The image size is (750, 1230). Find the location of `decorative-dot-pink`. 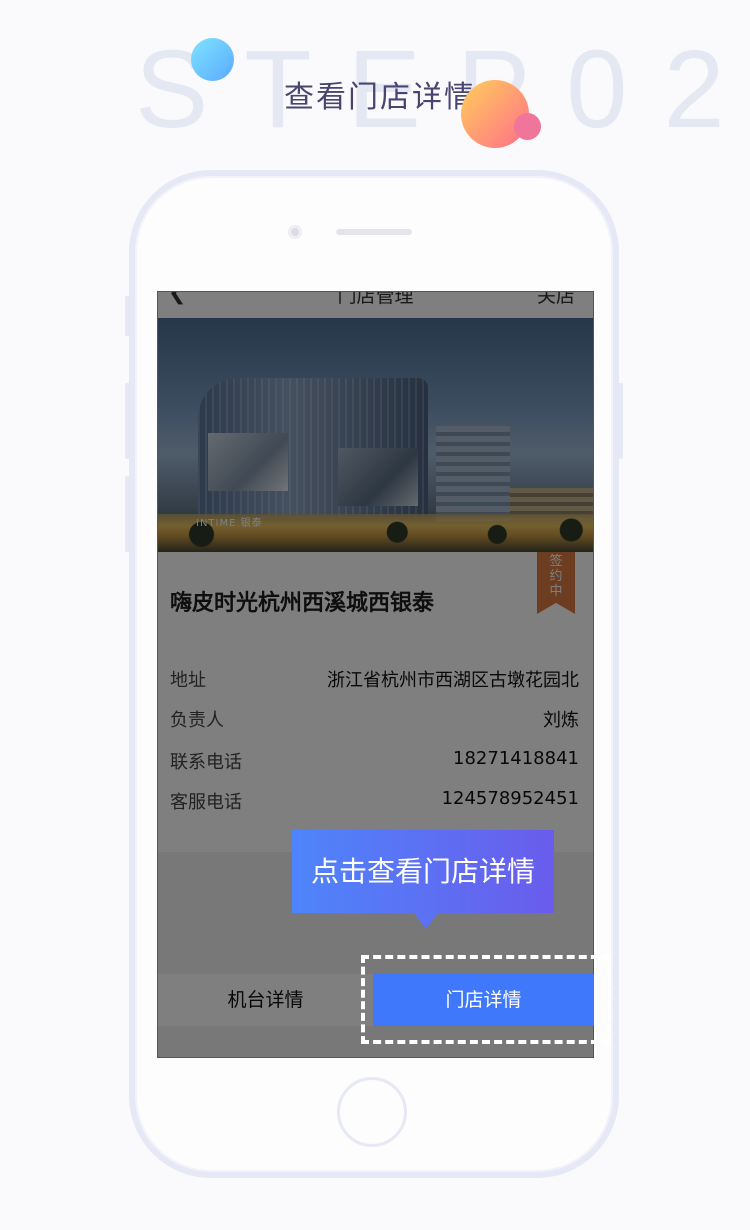

decorative-dot-pink is located at coordinates (527, 126).